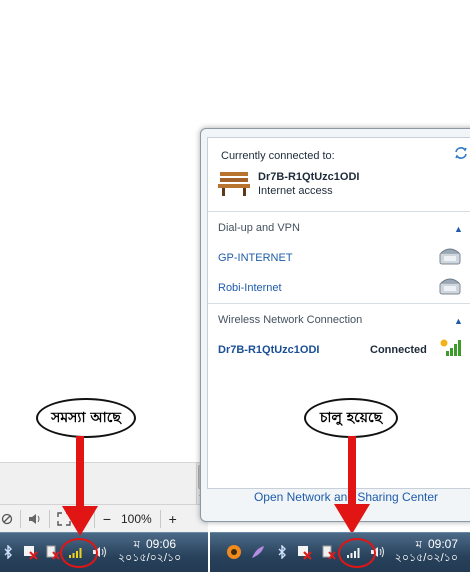 The width and height of the screenshot is (470, 572). Describe the element at coordinates (173, 519) in the screenshot. I see `zoom-in-button: +` at that location.